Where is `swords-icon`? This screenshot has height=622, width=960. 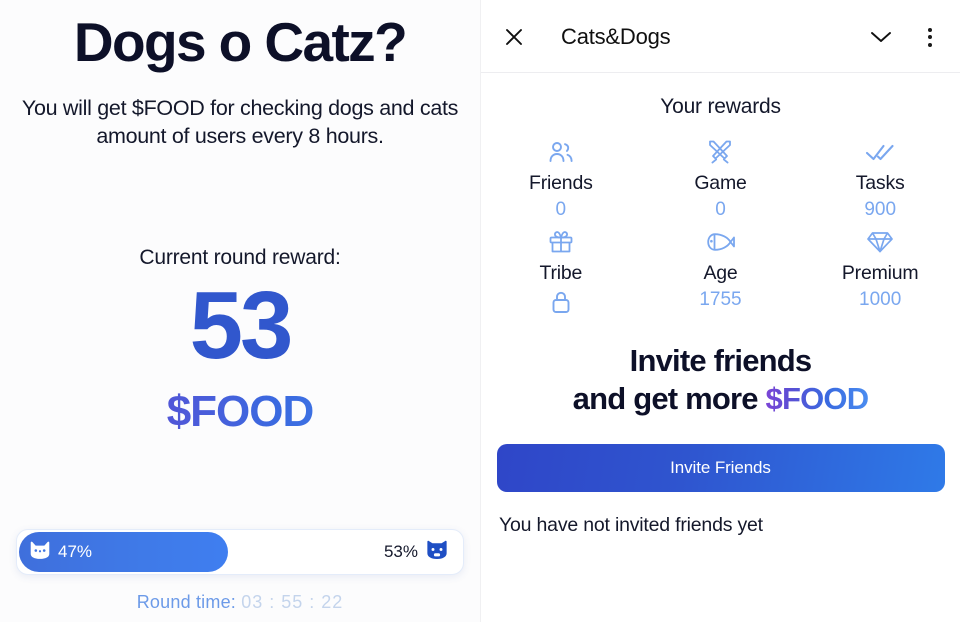 swords-icon is located at coordinates (720, 152).